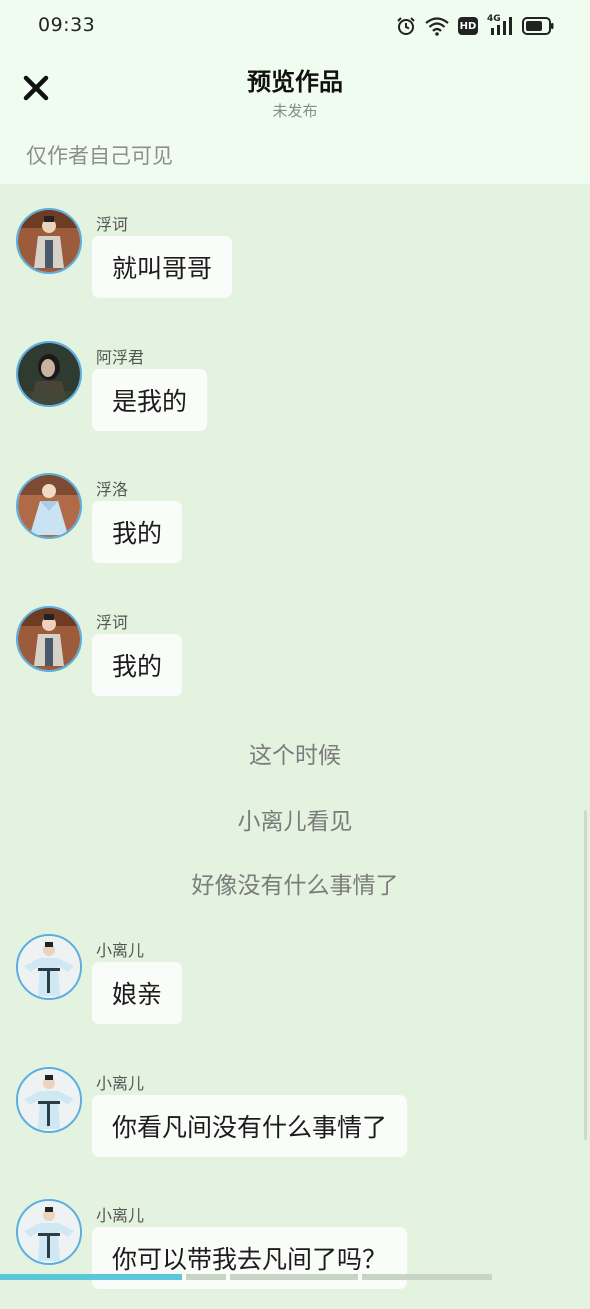  I want to click on message-bubble: 就叫哥哥, so click(162, 267).